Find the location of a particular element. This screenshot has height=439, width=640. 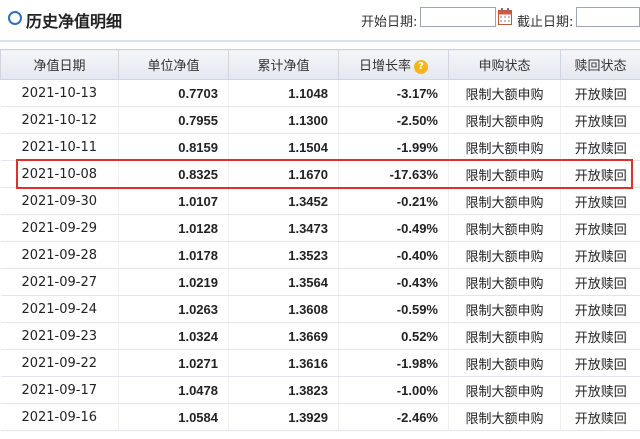

cell-unit-nav: 1.0219 is located at coordinates (173, 282).